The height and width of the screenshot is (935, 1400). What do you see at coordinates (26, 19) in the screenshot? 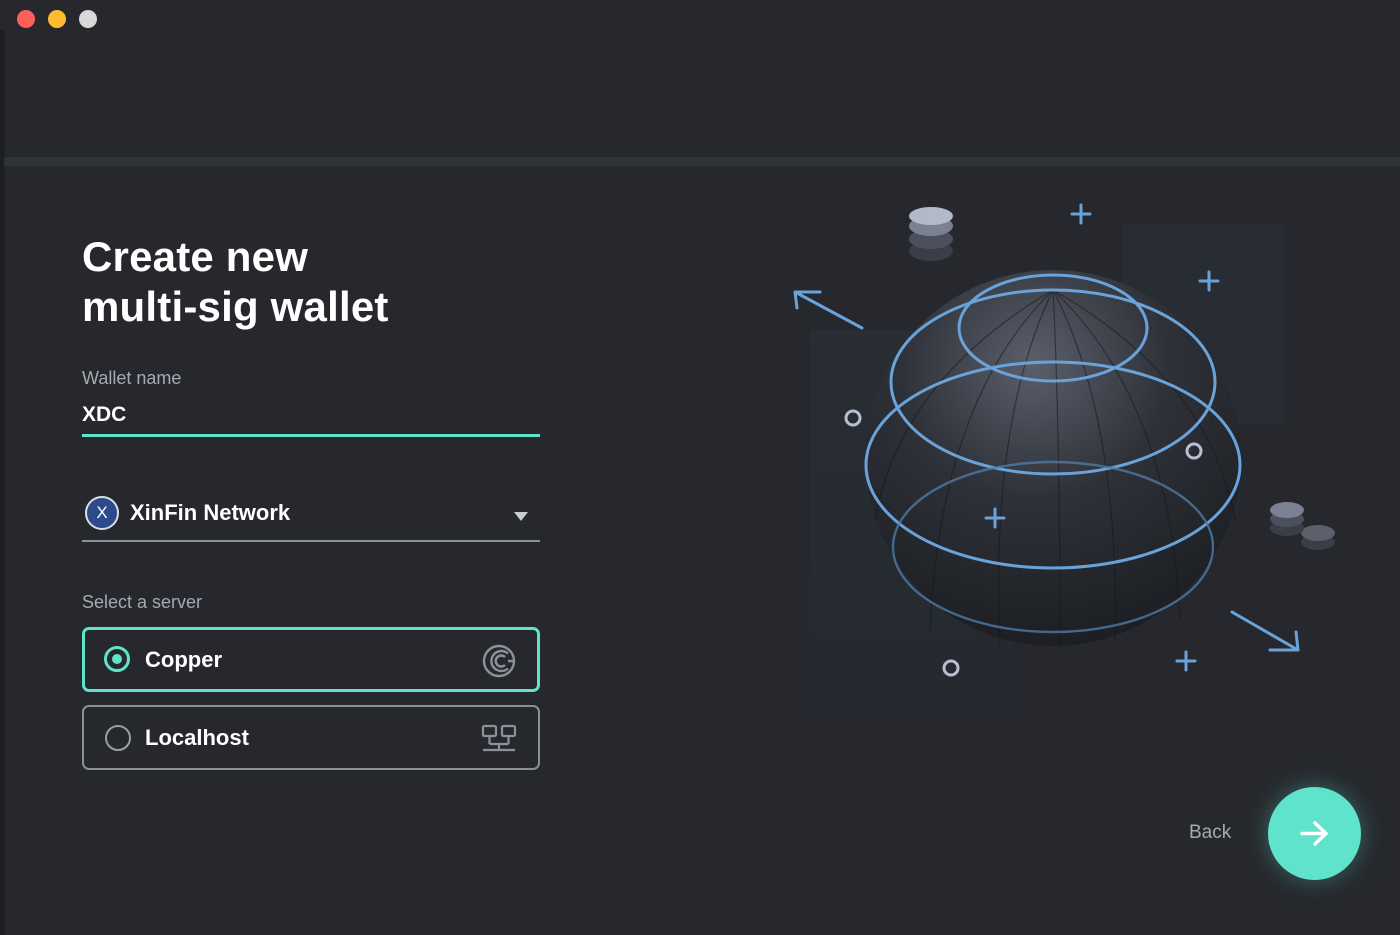
I see `close-window-button` at bounding box center [26, 19].